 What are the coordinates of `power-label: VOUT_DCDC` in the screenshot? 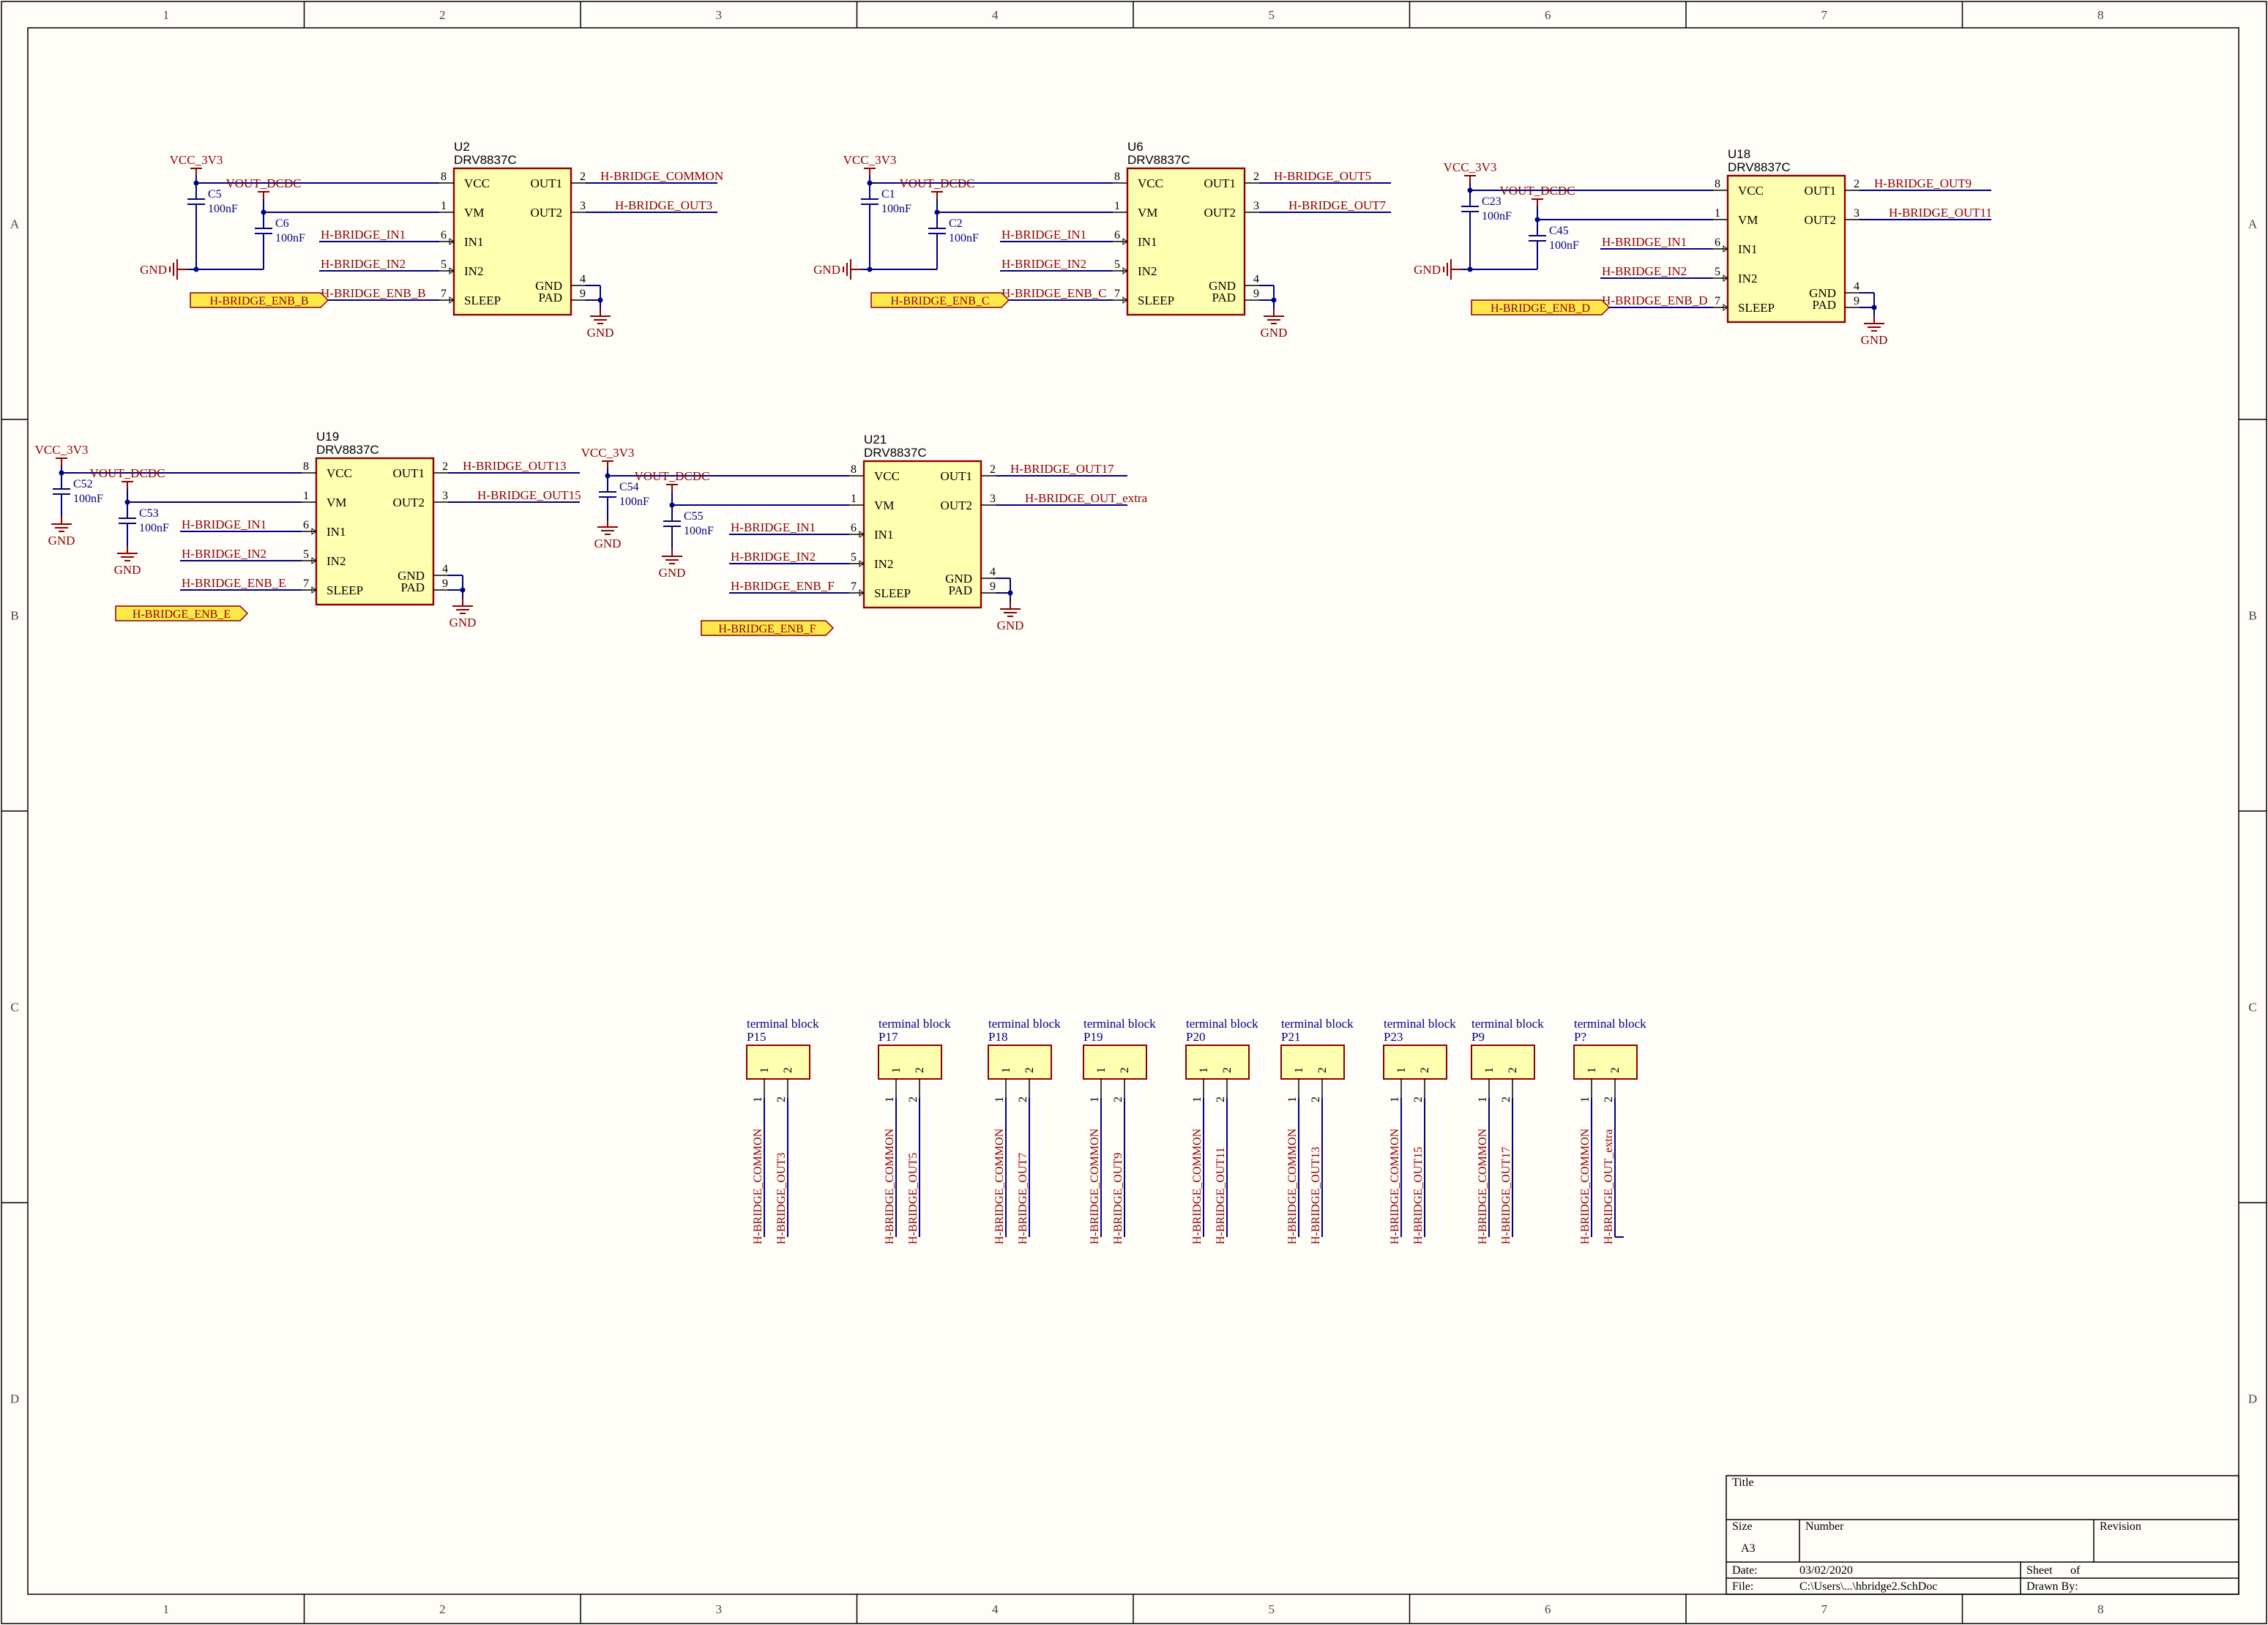 It's located at (938, 183).